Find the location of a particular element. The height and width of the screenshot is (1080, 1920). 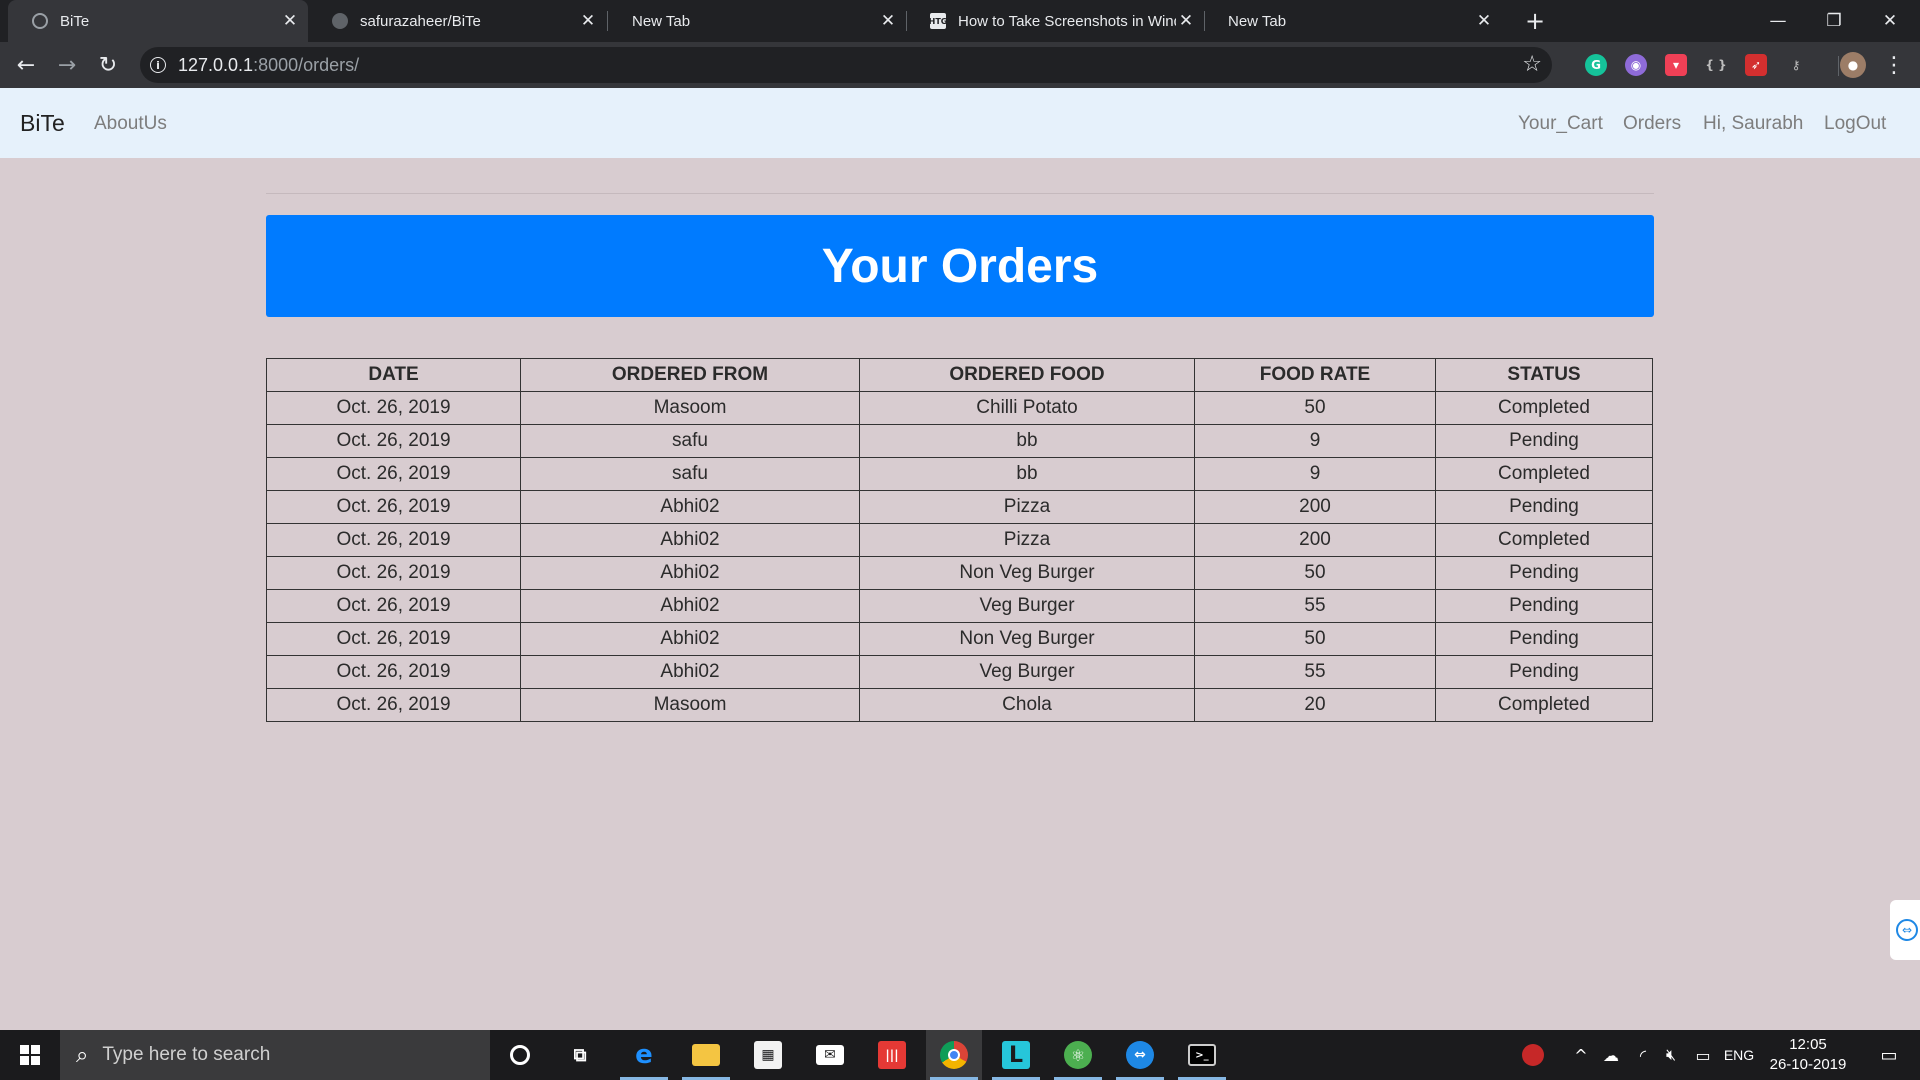

key-icon: ⚷ is located at coordinates (1796, 65).